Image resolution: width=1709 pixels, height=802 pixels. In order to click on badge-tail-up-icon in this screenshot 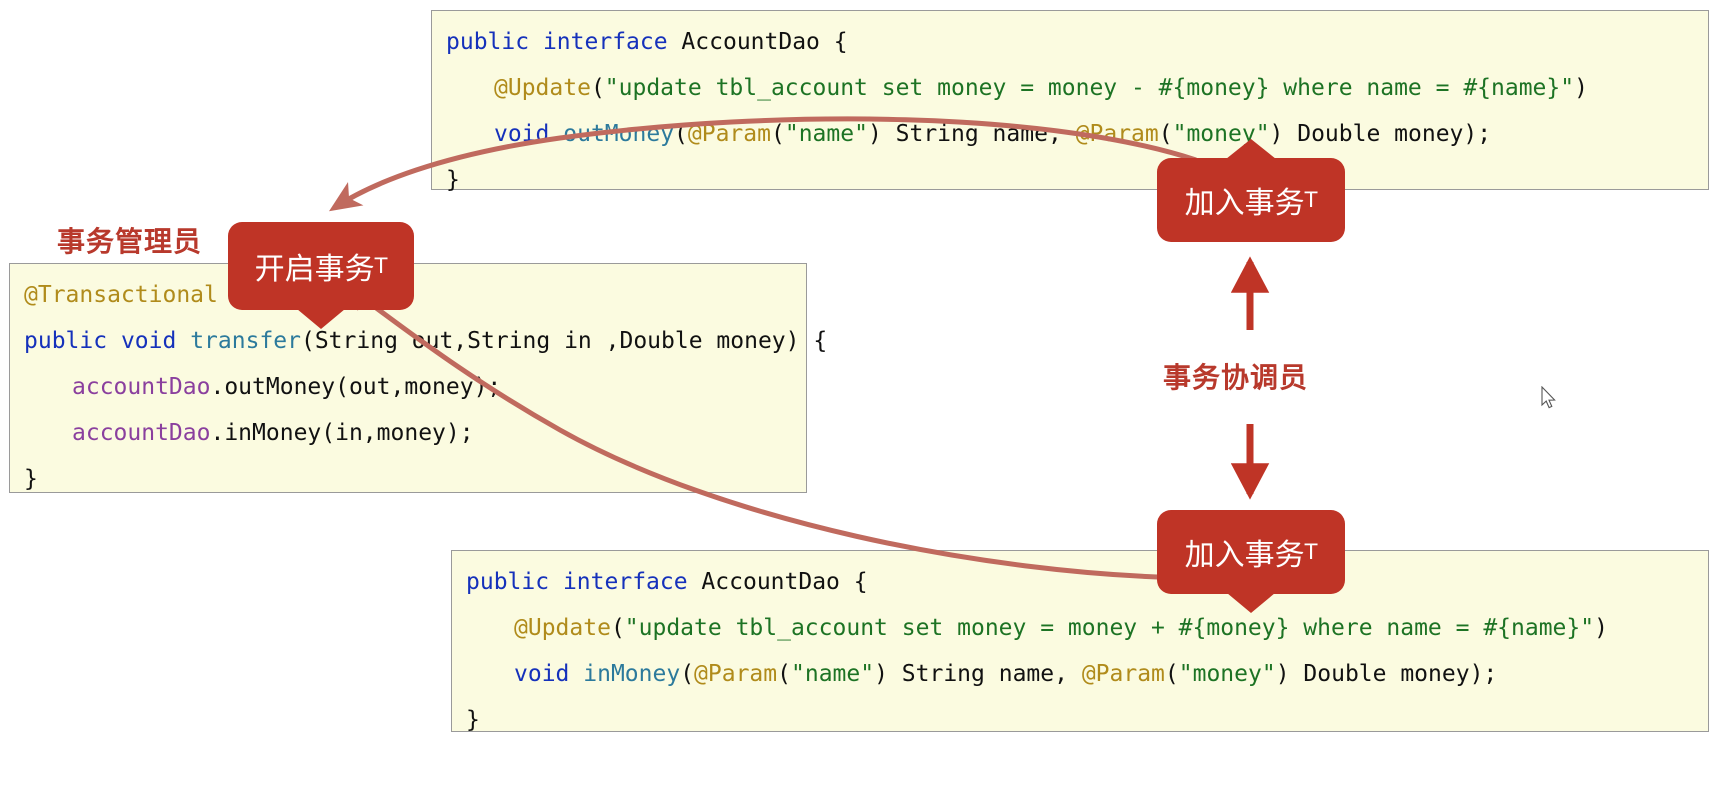, I will do `click(1251, 149)`.